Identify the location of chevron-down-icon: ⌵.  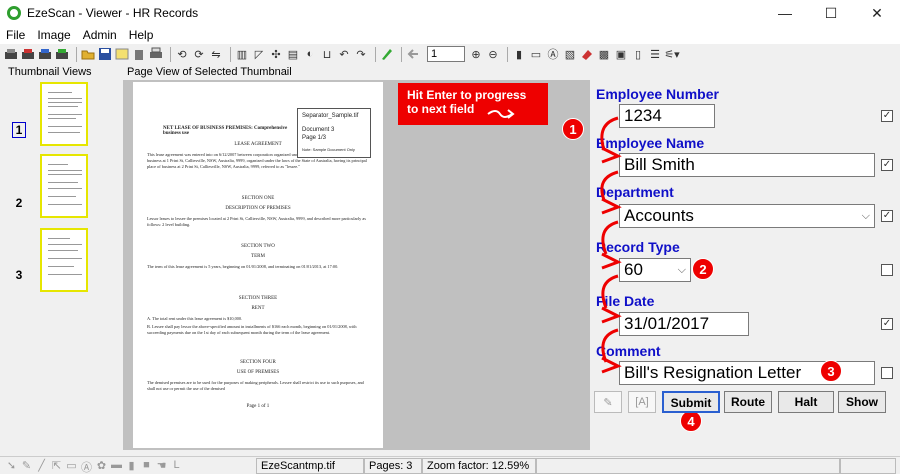
(681, 270).